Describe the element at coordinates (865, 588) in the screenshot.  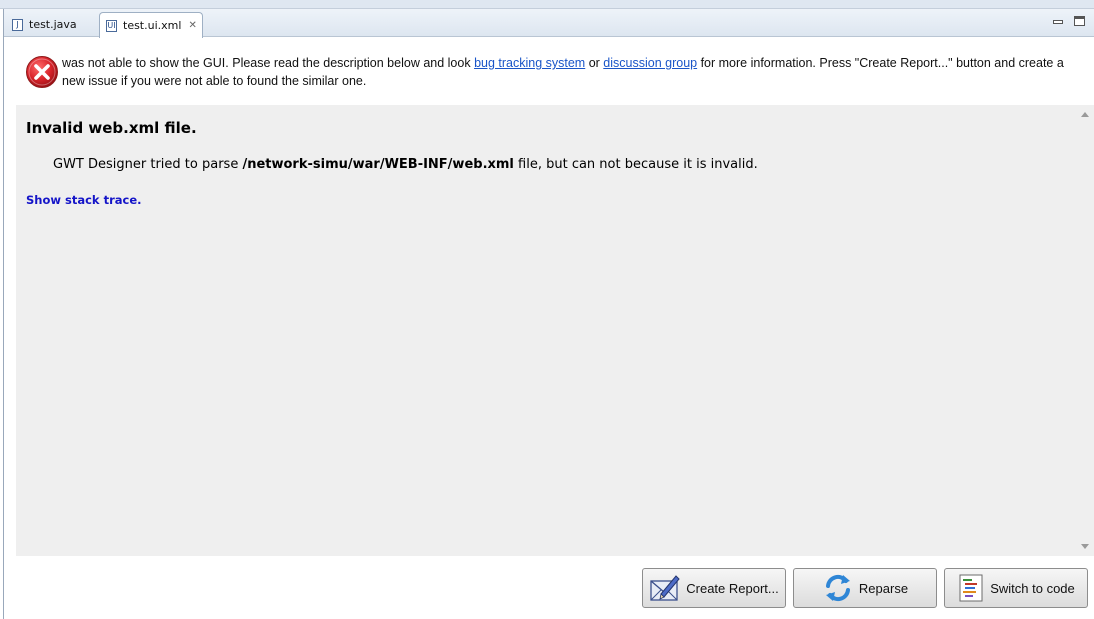
I see `reparse-button: Reparse` at that location.